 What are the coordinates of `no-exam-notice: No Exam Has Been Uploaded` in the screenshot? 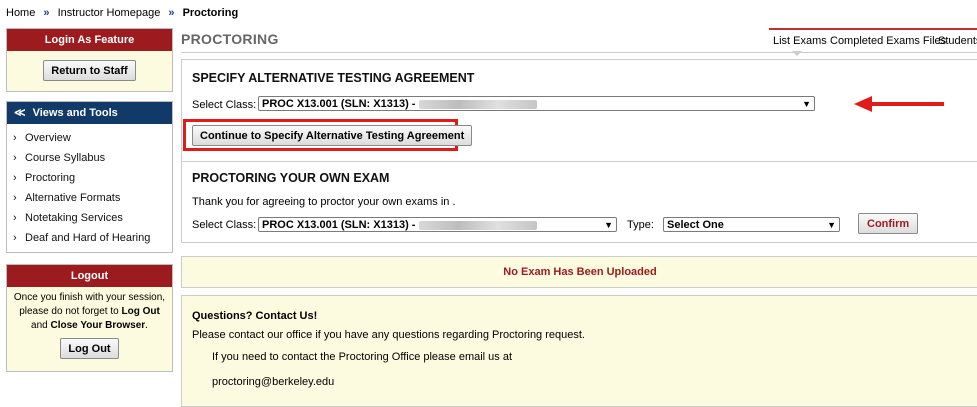 It's located at (579, 272).